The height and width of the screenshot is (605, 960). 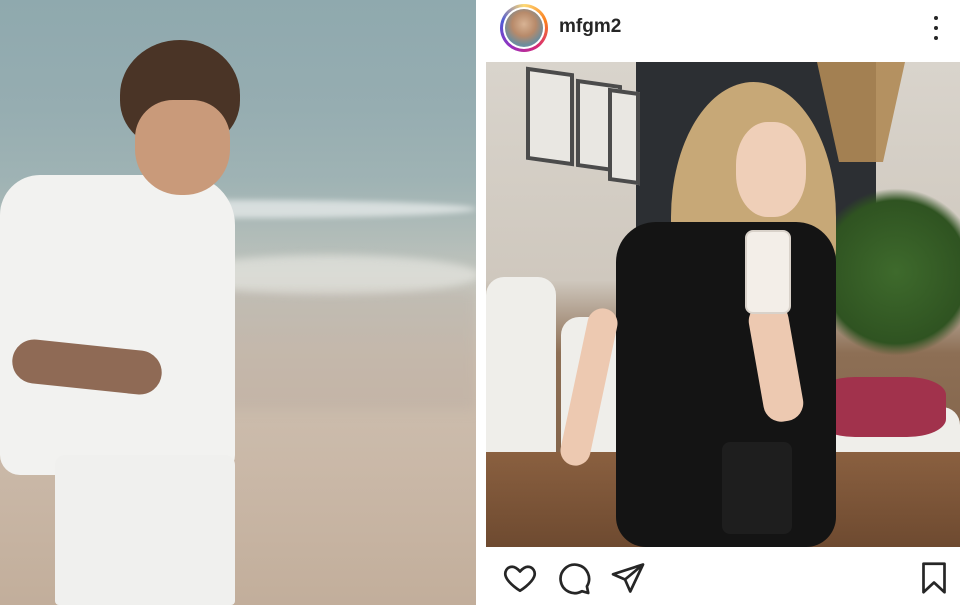 What do you see at coordinates (628, 578) in the screenshot?
I see `send-icon` at bounding box center [628, 578].